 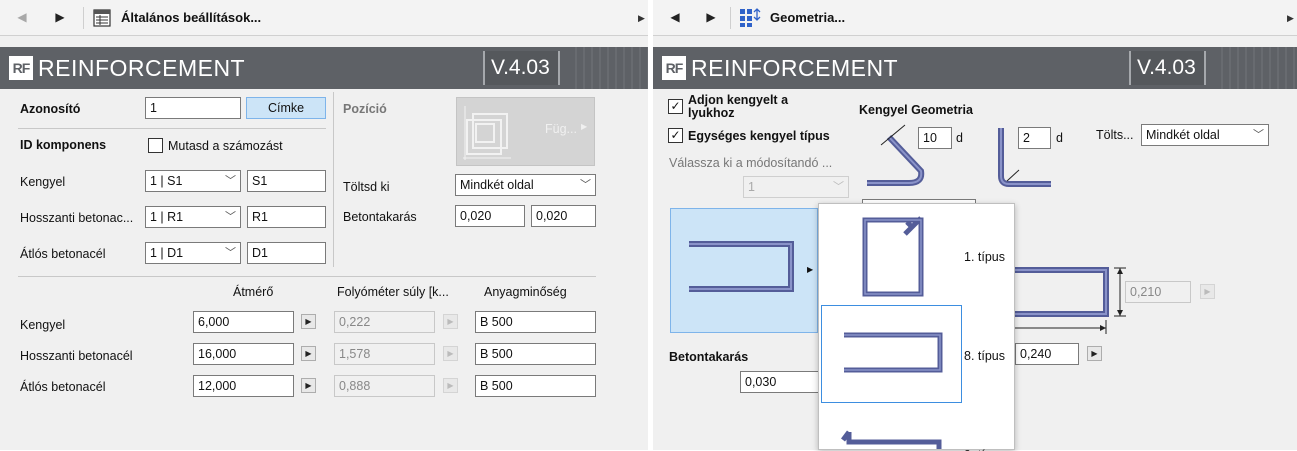 I want to click on stirrup-dimension-diagram, so click(x=1067, y=300).